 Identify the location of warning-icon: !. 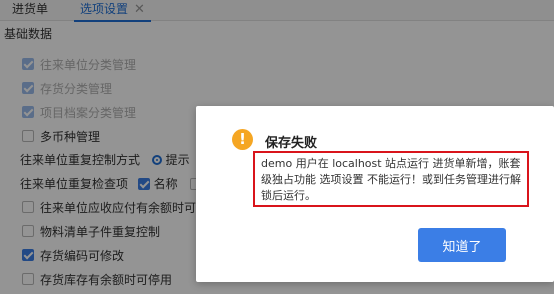
(242, 139).